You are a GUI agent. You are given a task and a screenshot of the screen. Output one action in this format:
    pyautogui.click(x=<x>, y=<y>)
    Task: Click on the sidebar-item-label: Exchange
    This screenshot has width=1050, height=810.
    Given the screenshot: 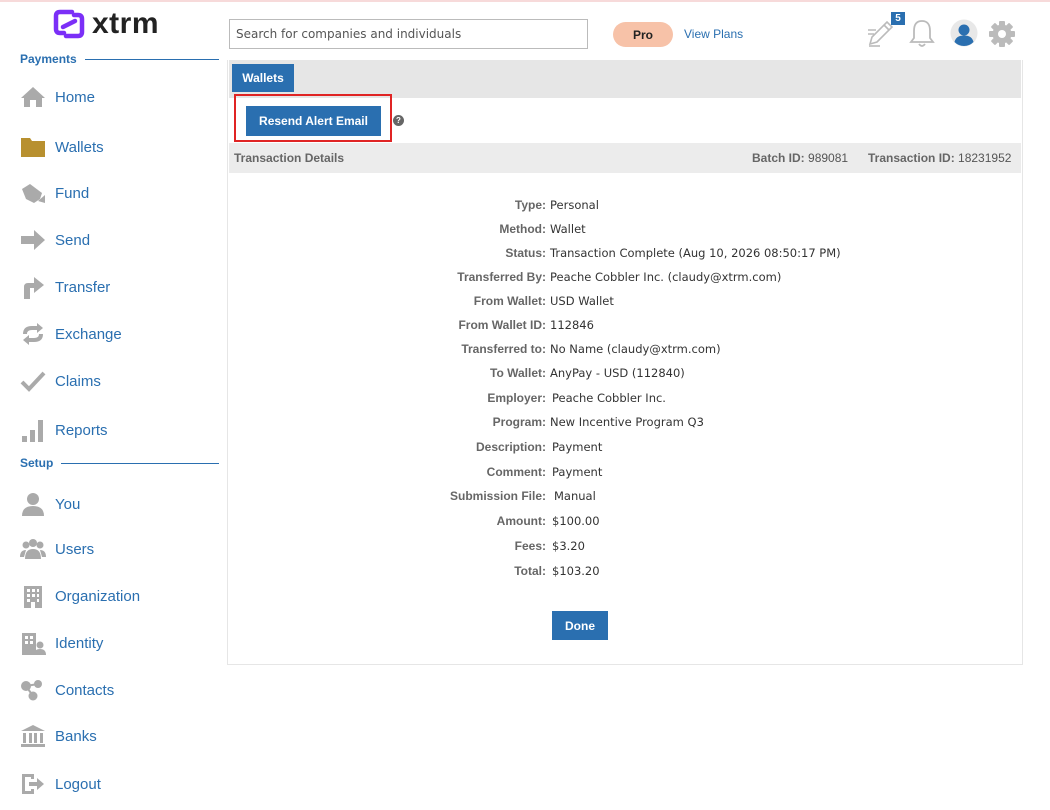 What is the action you would take?
    pyautogui.click(x=88, y=334)
    